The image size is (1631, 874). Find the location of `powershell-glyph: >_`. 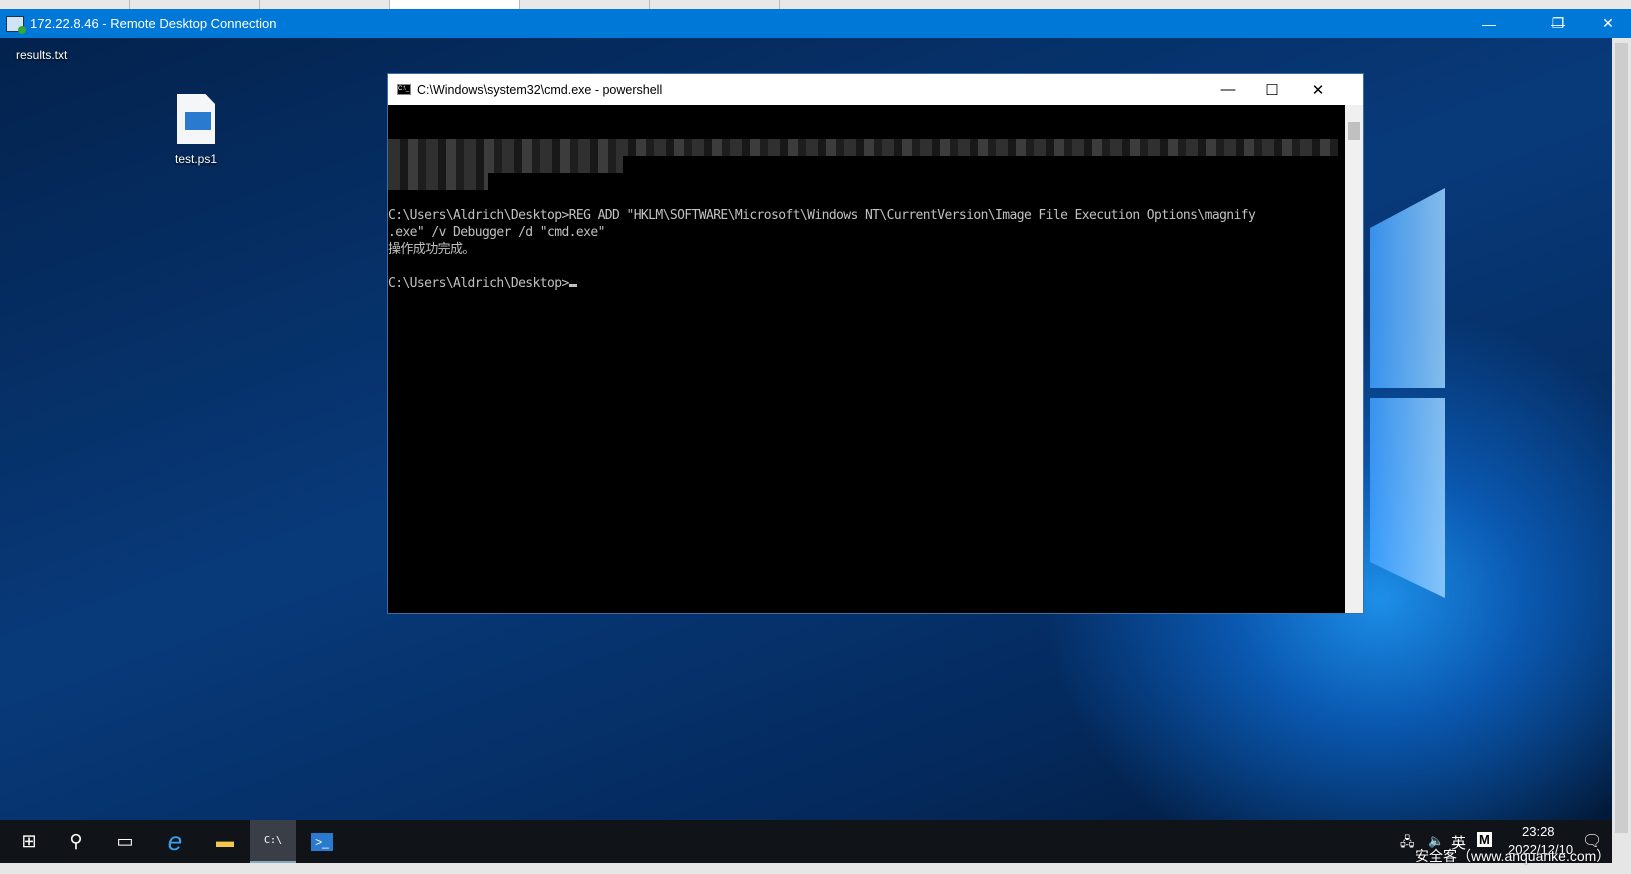

powershell-glyph: >_ is located at coordinates (322, 841).